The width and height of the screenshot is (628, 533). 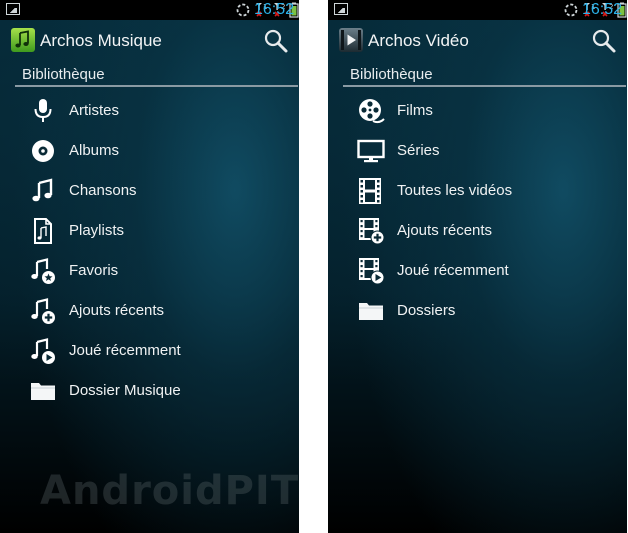 What do you see at coordinates (43, 191) in the screenshot?
I see `music-note-icon` at bounding box center [43, 191].